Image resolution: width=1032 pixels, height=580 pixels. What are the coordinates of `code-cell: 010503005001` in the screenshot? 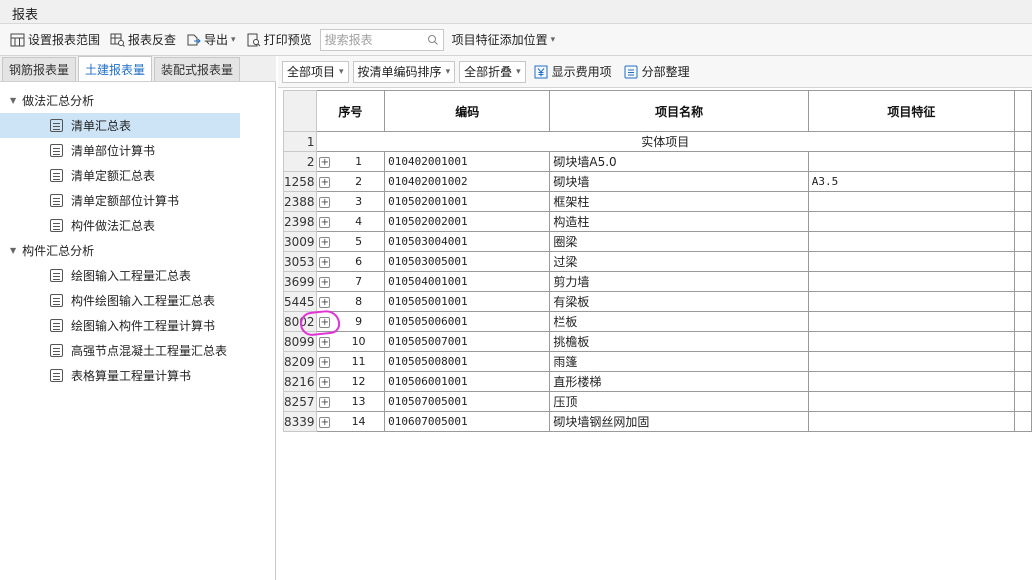 It's located at (467, 261).